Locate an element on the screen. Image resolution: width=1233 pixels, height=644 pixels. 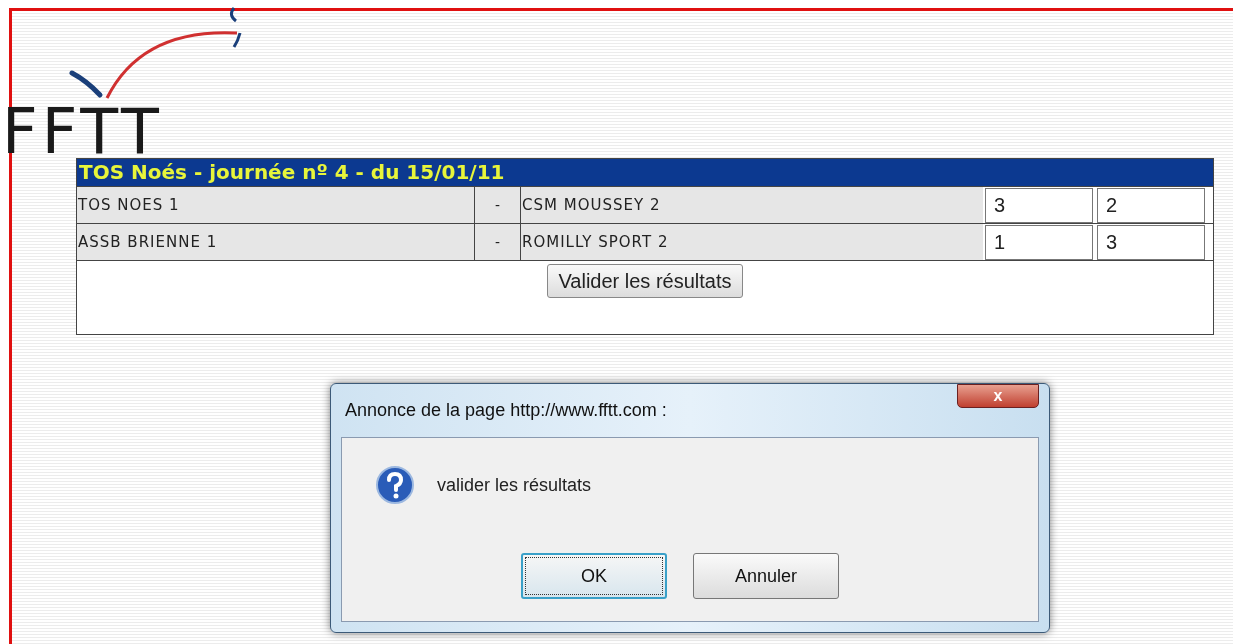
dialog-button: OK is located at coordinates (594, 576).